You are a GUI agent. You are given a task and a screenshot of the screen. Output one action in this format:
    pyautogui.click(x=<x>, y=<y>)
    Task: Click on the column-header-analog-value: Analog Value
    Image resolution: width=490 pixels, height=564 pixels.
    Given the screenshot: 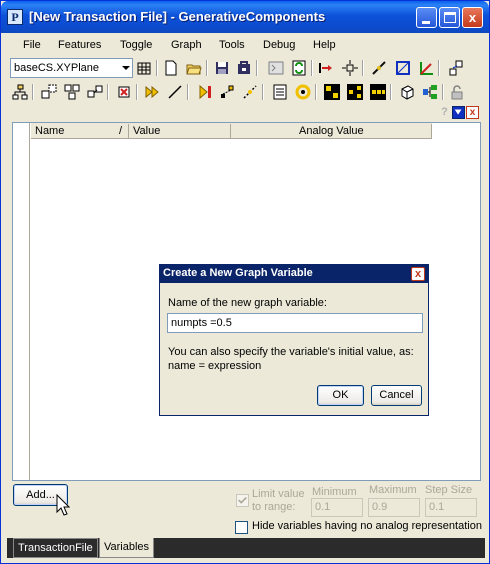 What is the action you would take?
    pyautogui.click(x=331, y=131)
    